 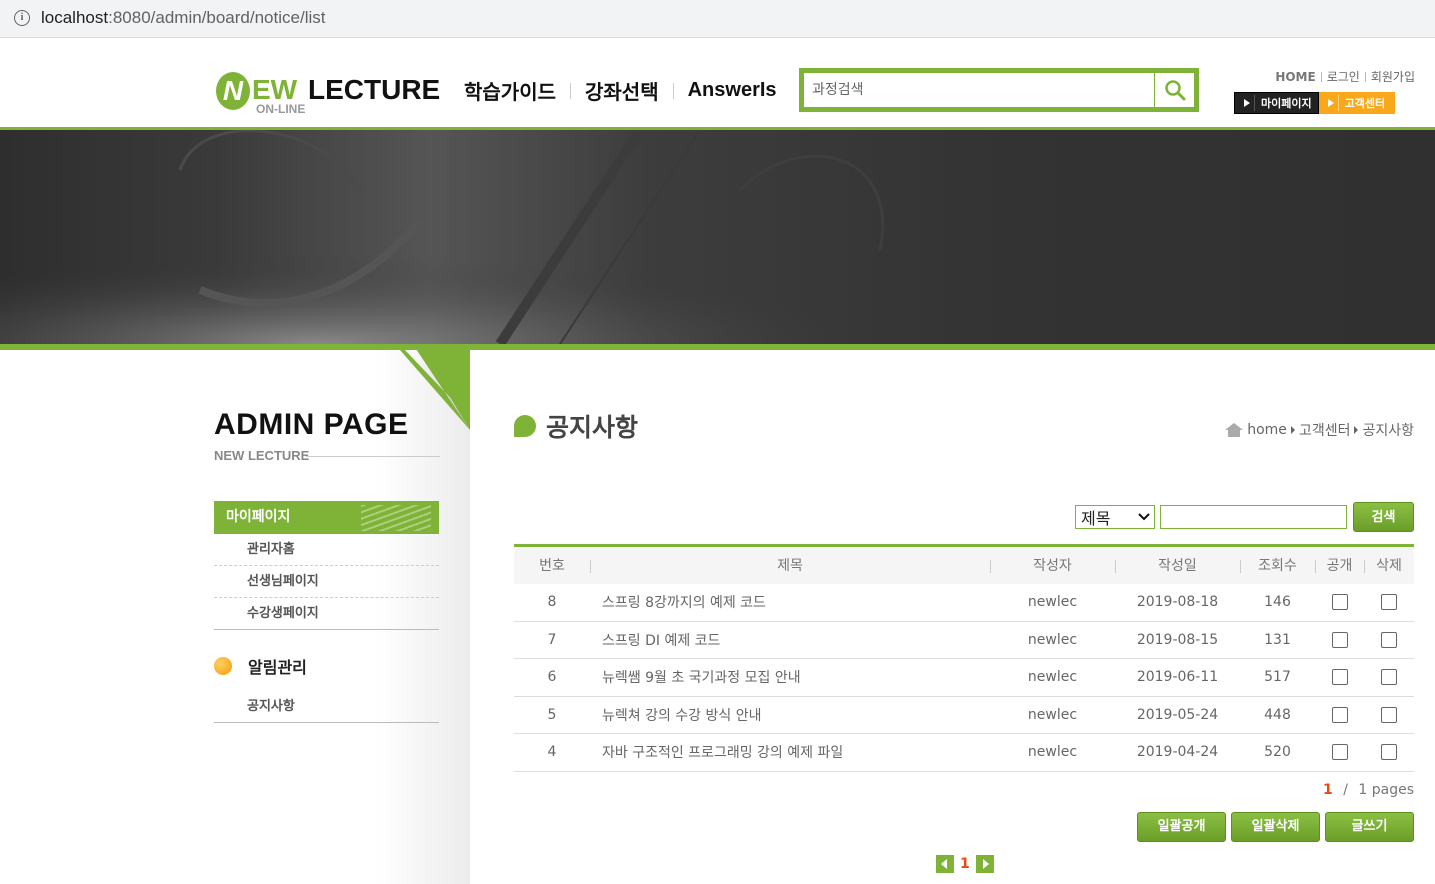 I want to click on row-title-link: 뉴렉쳐 강의 수강 방식 안내, so click(x=790, y=715).